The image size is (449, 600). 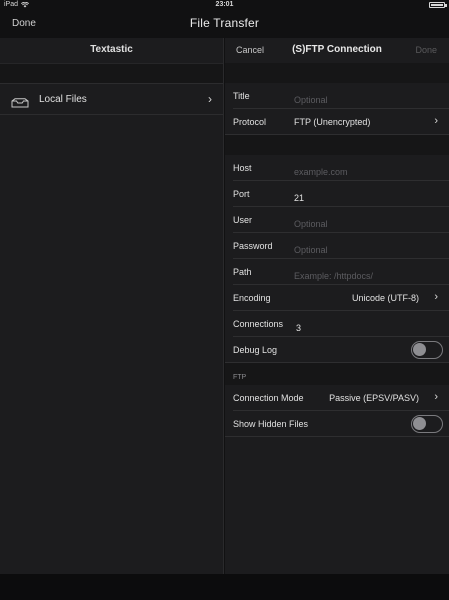 I want to click on show-hidden-files-toggle, so click(x=427, y=424).